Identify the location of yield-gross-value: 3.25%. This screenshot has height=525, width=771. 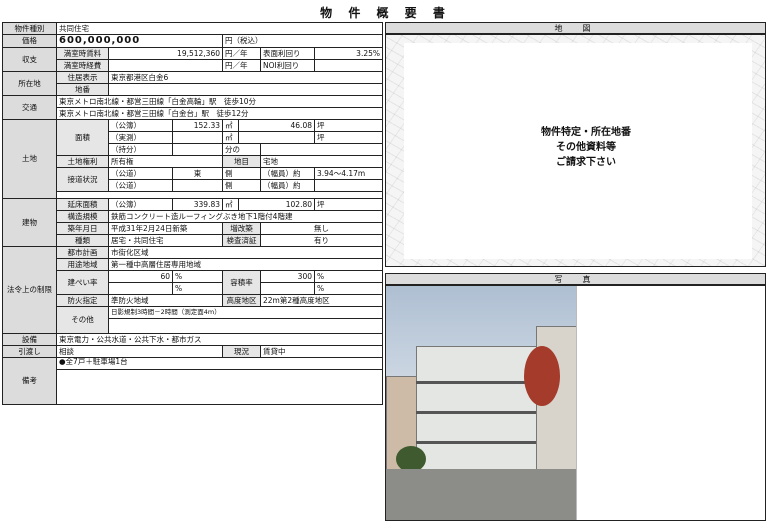
(348, 53).